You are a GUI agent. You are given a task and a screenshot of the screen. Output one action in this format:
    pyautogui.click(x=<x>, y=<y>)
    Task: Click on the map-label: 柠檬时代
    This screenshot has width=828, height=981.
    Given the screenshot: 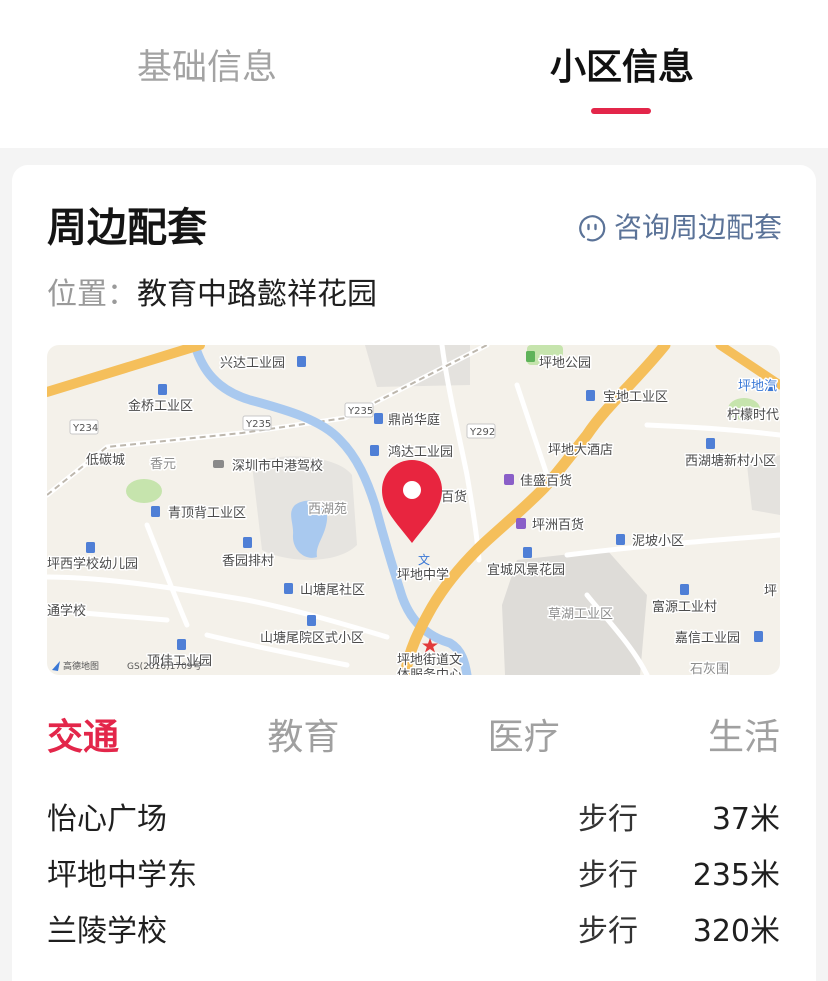 What is the action you would take?
    pyautogui.click(x=753, y=415)
    